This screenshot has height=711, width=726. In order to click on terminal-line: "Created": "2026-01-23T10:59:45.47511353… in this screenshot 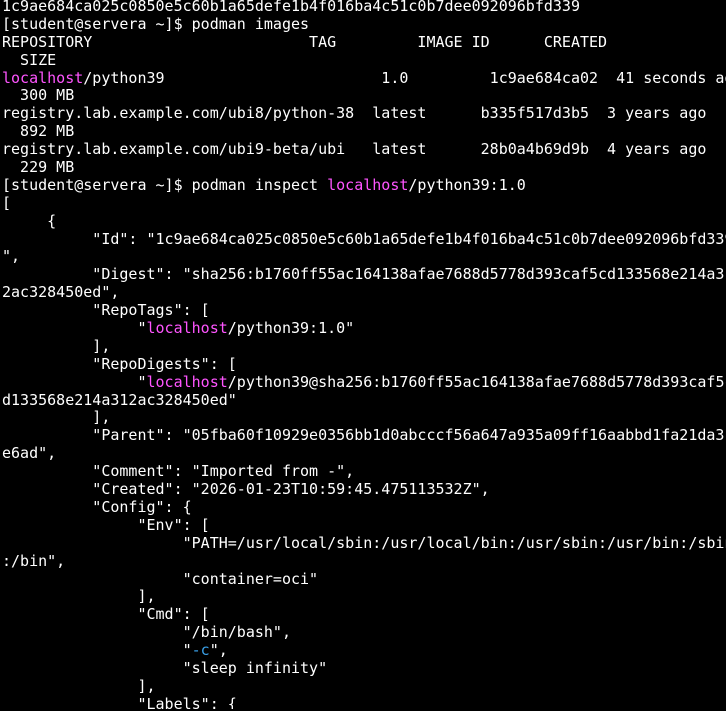, I will do `click(364, 490)`.